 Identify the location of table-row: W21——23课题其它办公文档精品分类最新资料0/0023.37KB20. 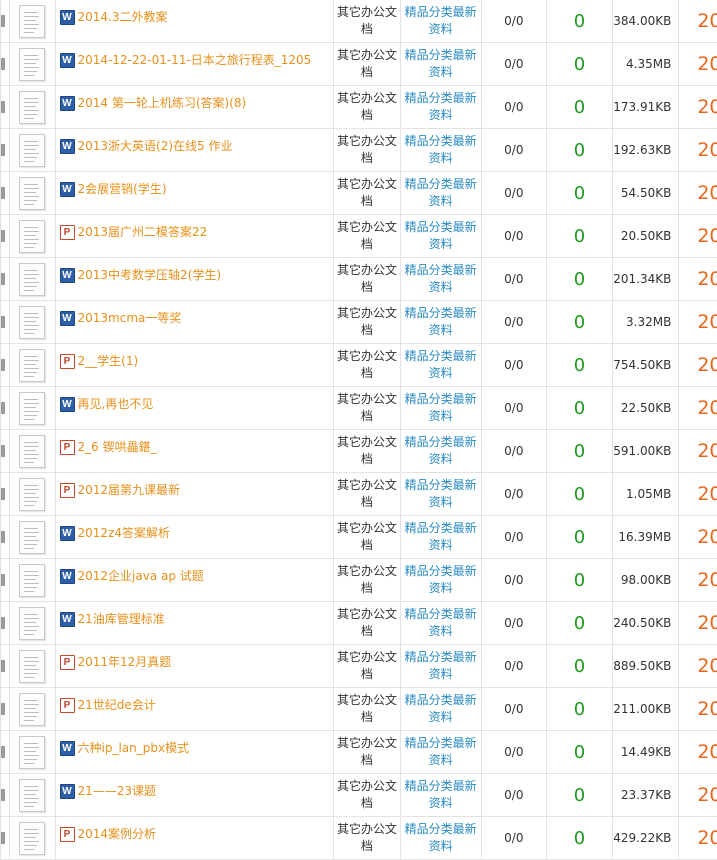
(359, 795).